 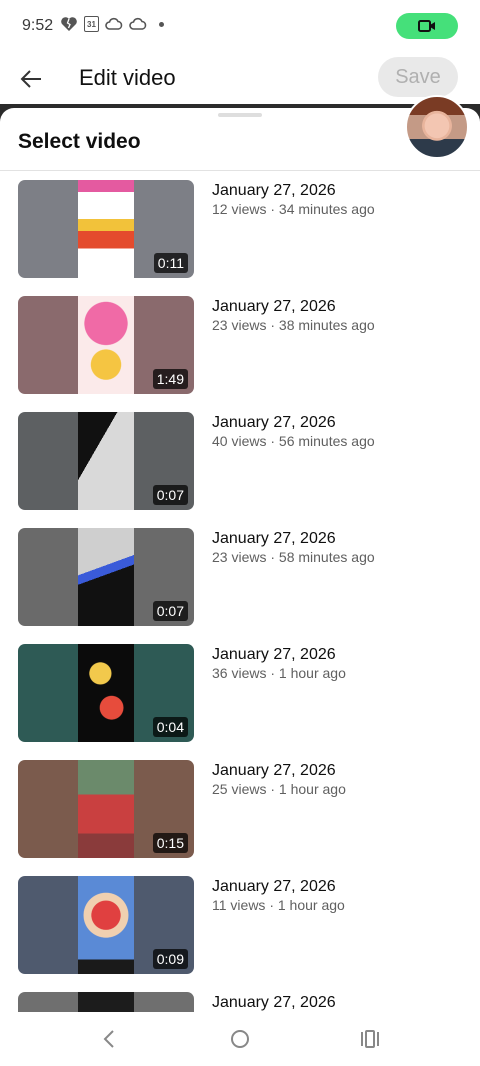 What do you see at coordinates (79, 141) in the screenshot?
I see `sheet-title: Select video` at bounding box center [79, 141].